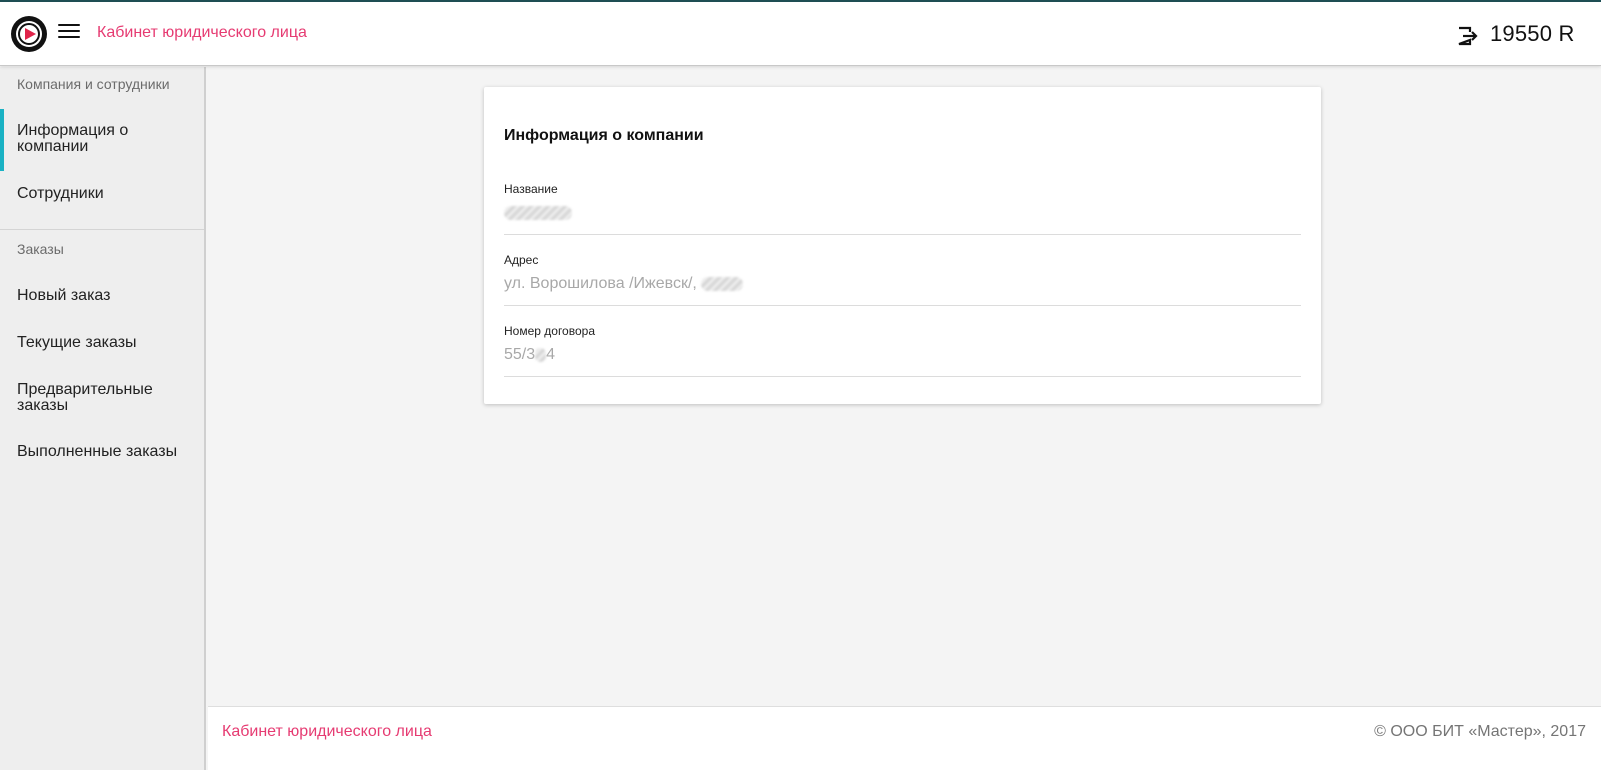  I want to click on footer-copyright: © ООО БИТ «Мастер», 2017, so click(1480, 731).